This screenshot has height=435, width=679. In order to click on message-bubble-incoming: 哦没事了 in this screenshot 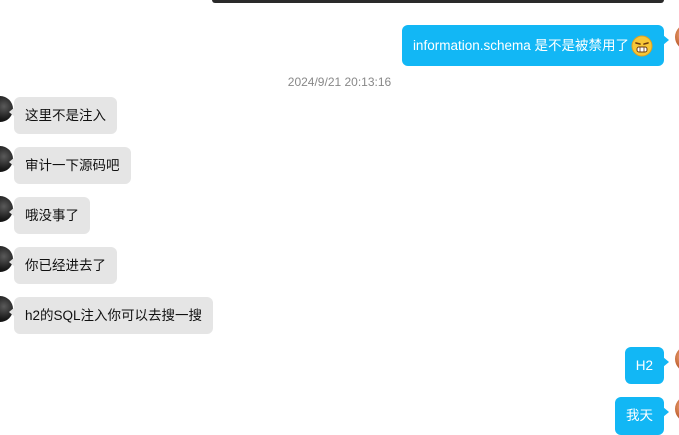, I will do `click(49, 215)`.